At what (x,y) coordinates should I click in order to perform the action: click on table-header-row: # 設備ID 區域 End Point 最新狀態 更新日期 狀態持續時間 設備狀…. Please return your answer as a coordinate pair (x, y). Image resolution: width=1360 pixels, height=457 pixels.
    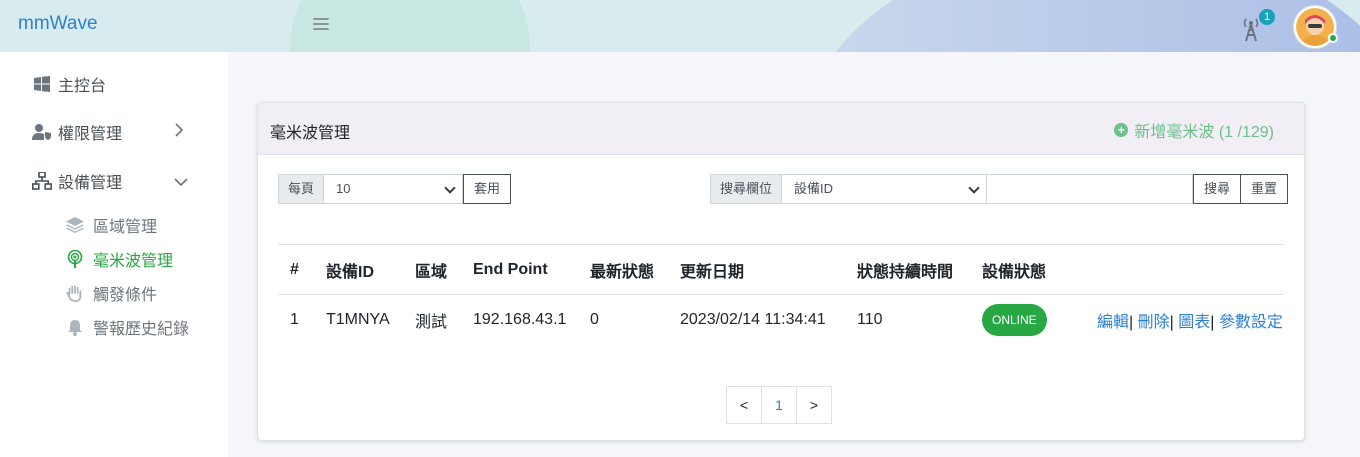
    Looking at the image, I should click on (781, 269).